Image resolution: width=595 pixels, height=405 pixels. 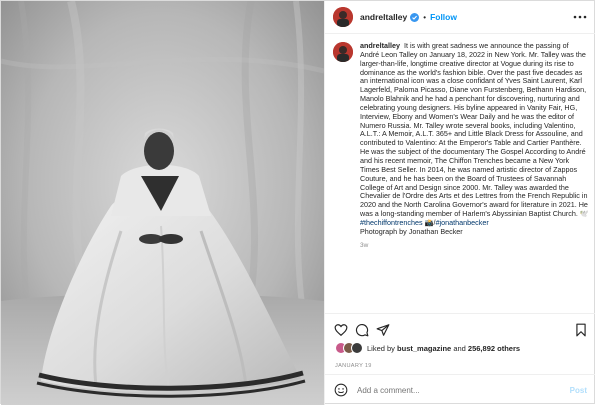 What do you see at coordinates (443, 17) in the screenshot?
I see `follow-button: Follow` at bounding box center [443, 17].